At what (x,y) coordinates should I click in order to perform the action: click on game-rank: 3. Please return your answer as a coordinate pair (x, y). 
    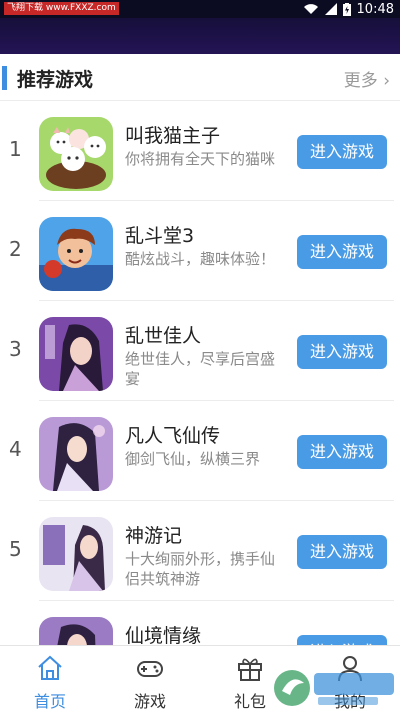
    Looking at the image, I should click on (15, 349).